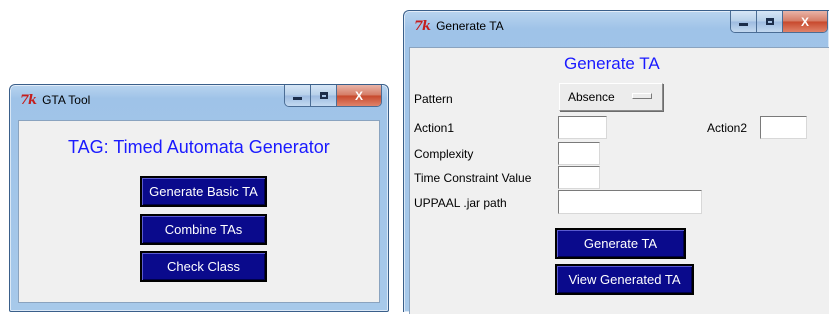  I want to click on window-title: Generate TA, so click(470, 26).